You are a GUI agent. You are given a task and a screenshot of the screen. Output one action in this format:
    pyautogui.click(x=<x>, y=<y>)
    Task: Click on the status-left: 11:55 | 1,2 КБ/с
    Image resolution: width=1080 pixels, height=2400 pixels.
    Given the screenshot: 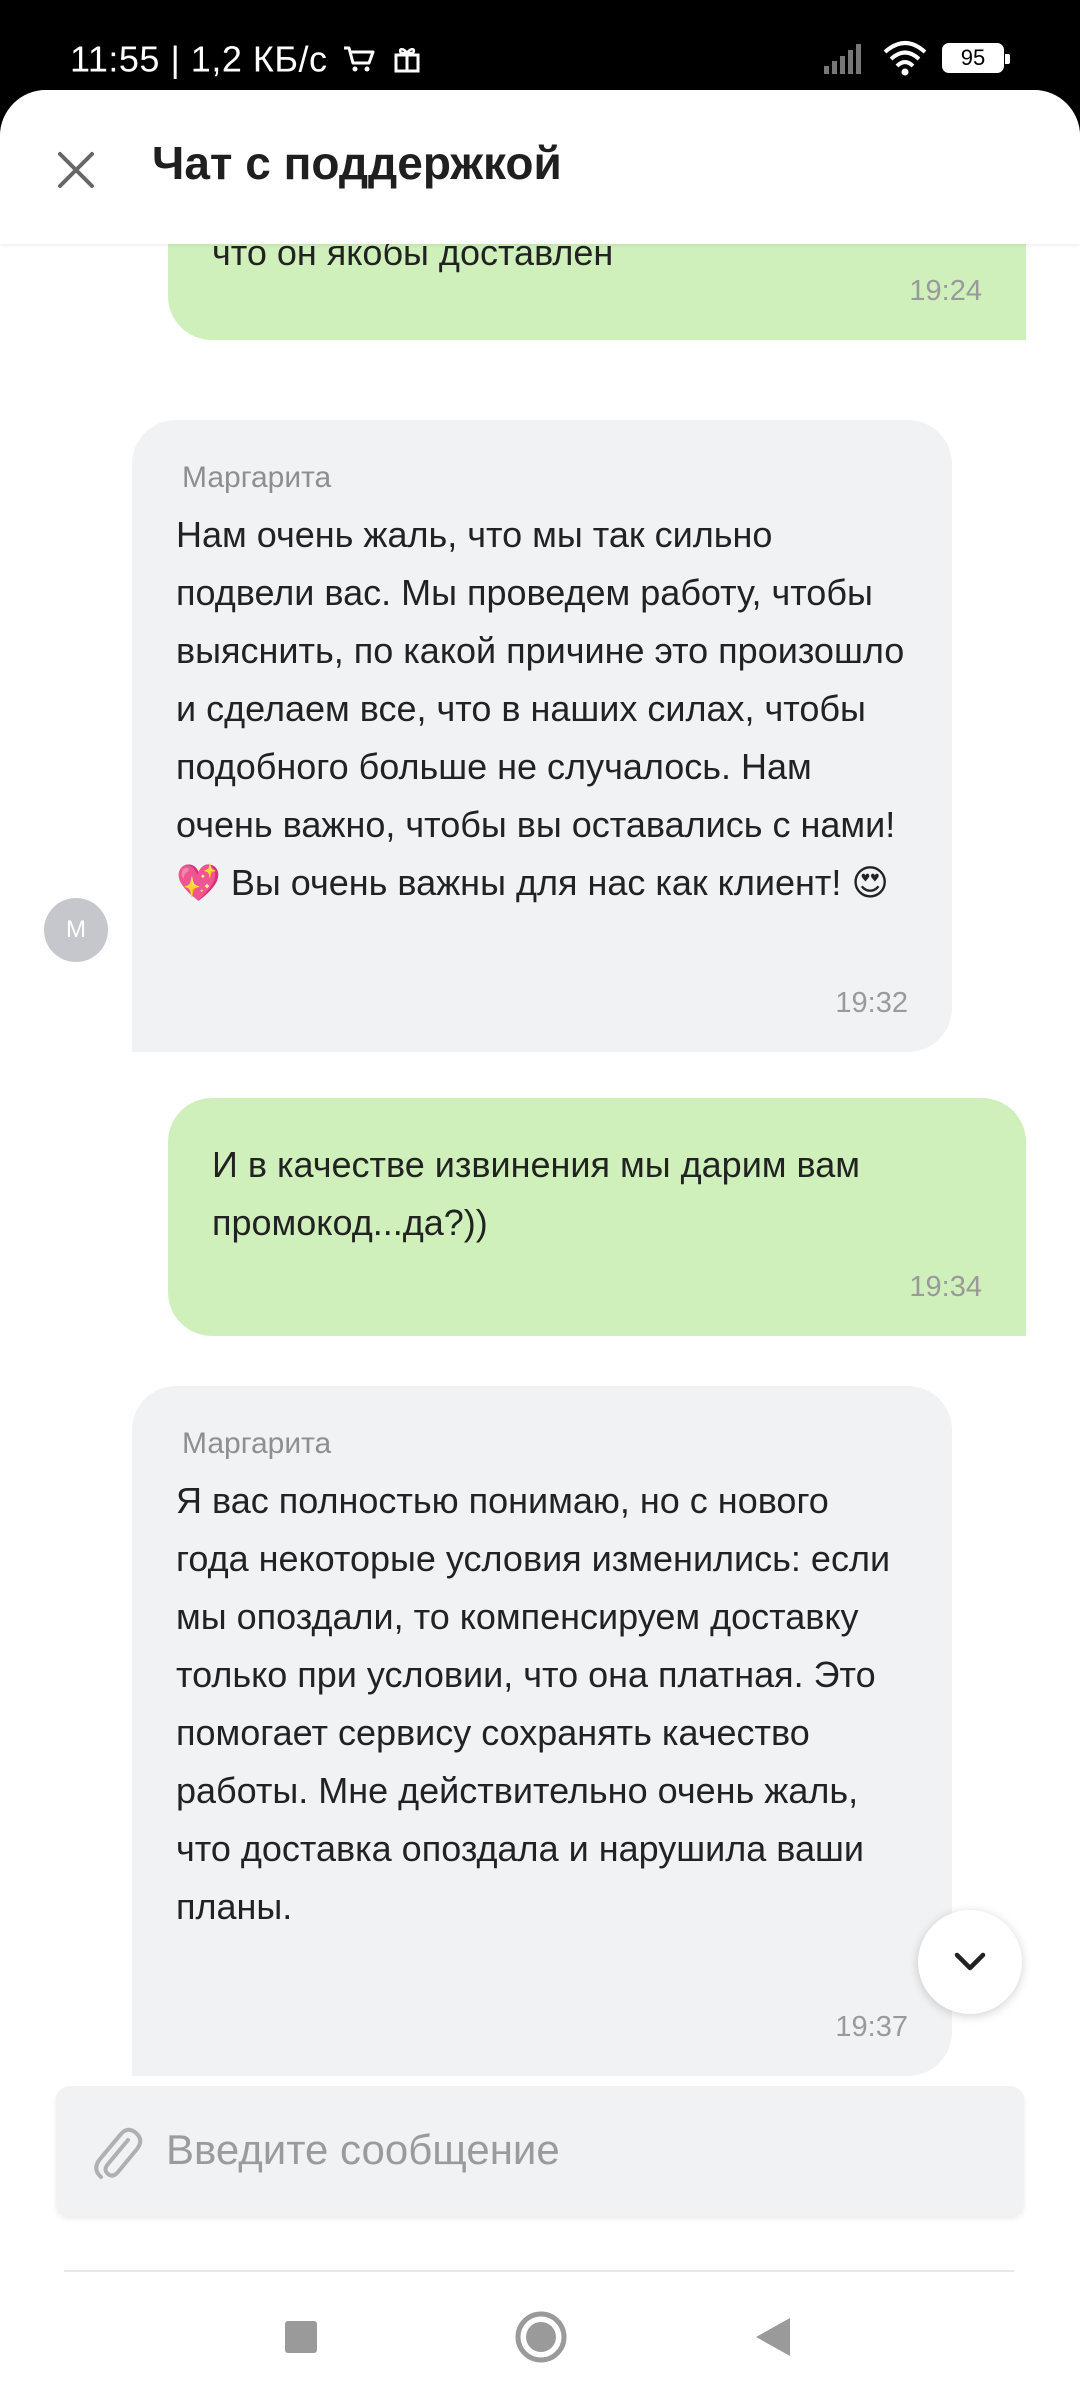 What is the action you would take?
    pyautogui.click(x=246, y=58)
    